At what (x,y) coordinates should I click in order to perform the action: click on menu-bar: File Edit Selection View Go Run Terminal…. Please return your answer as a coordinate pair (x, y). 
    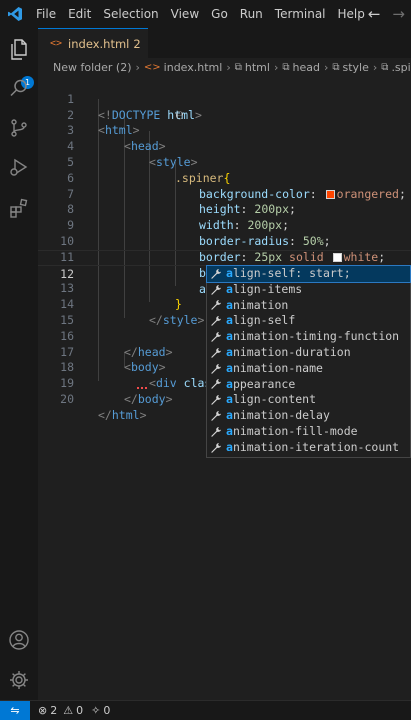
    Looking at the image, I should click on (200, 14).